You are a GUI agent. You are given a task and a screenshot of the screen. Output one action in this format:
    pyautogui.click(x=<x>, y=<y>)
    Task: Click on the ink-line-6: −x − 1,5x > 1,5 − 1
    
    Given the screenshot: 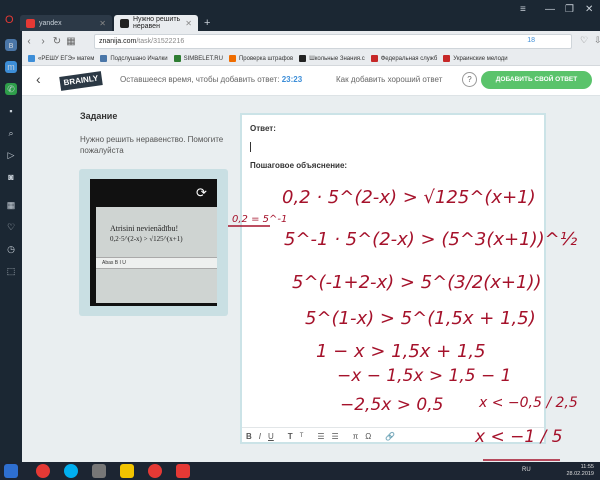 What is the action you would take?
    pyautogui.click(x=424, y=376)
    